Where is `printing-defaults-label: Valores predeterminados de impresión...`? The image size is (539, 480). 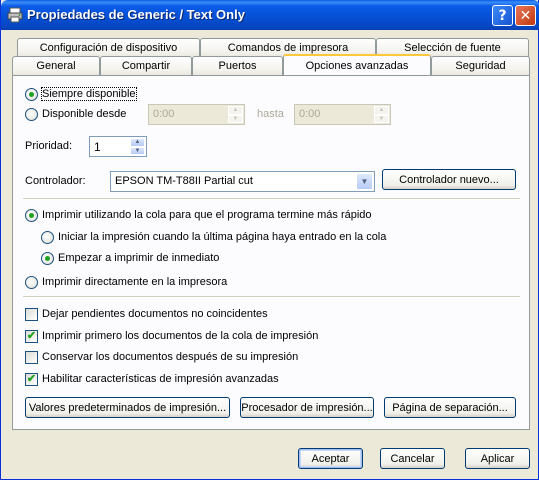
printing-defaults-label: Valores predeterminados de impresión... is located at coordinates (127, 407).